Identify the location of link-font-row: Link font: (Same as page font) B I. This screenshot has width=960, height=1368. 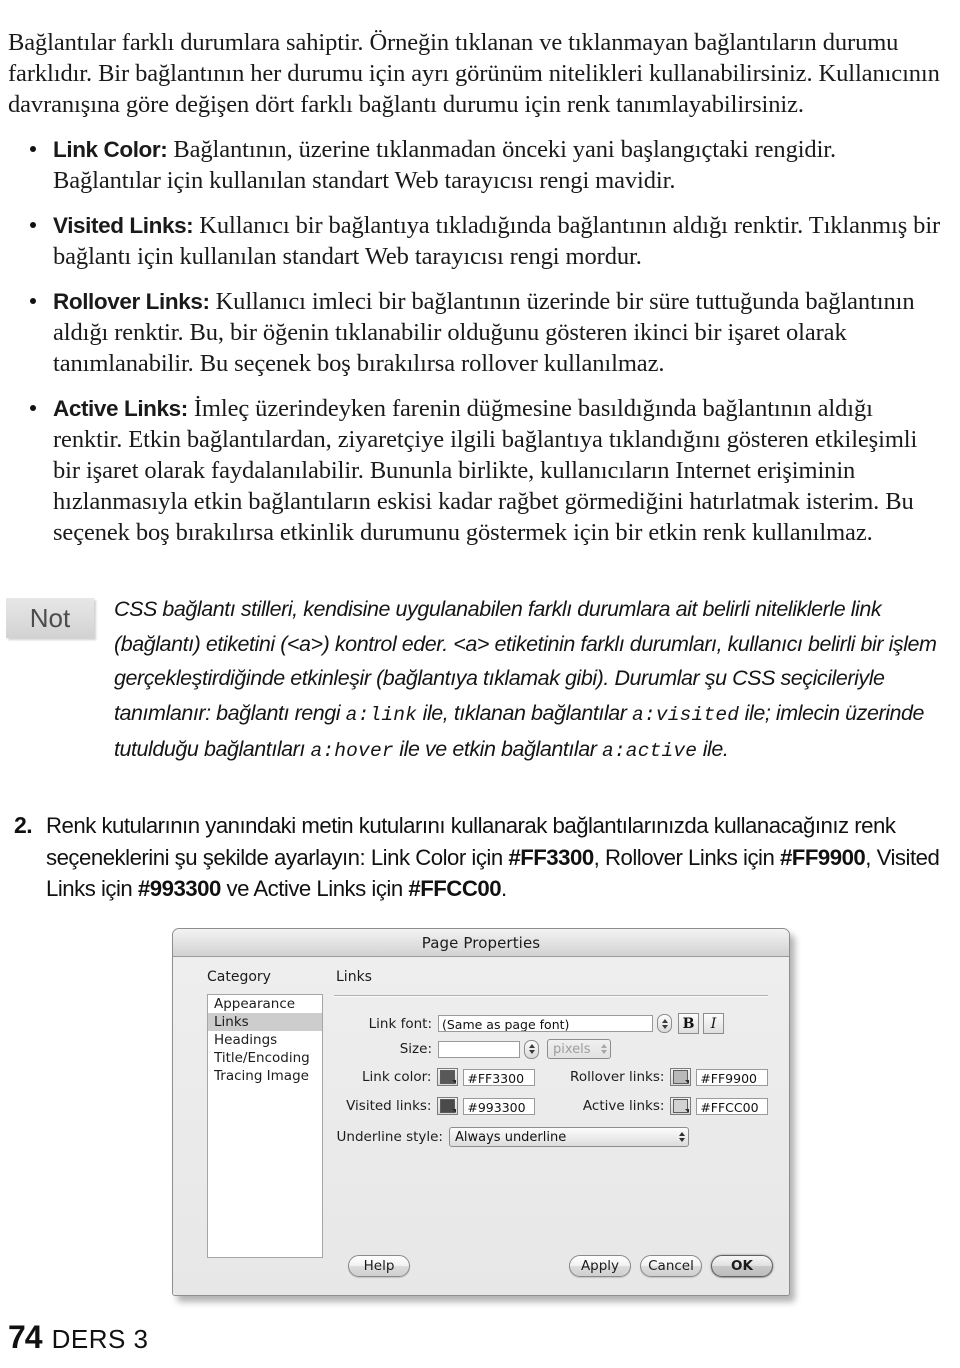
(552, 1023).